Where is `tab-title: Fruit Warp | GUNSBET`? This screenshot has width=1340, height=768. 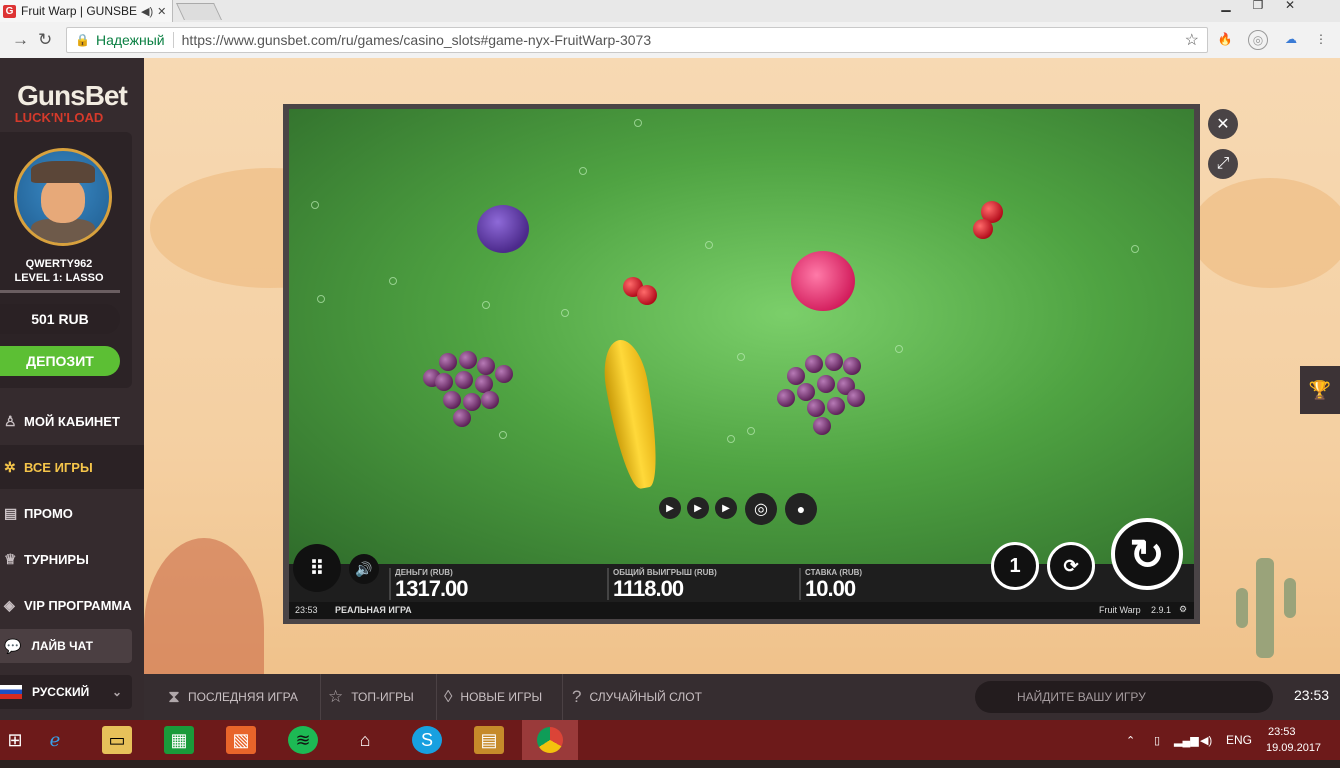
tab-title: Fruit Warp | GUNSBET is located at coordinates (79, 11).